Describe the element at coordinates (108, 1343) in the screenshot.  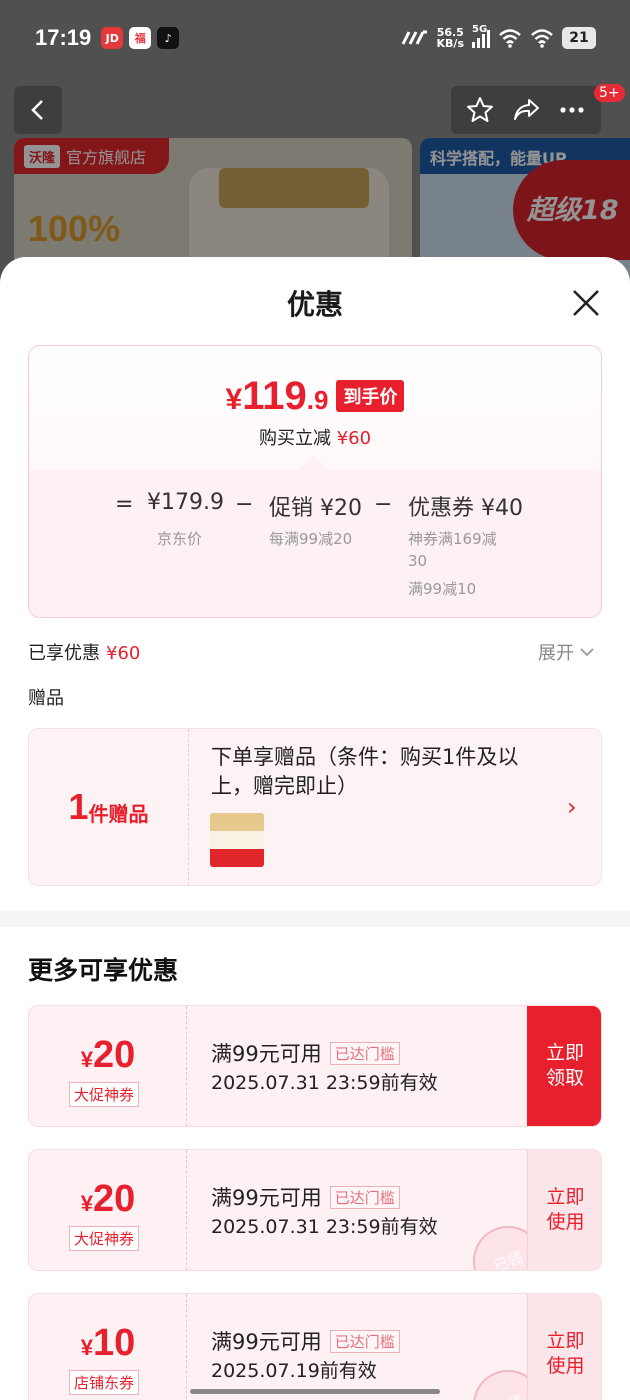
I see `coupon-amount: ¥10` at that location.